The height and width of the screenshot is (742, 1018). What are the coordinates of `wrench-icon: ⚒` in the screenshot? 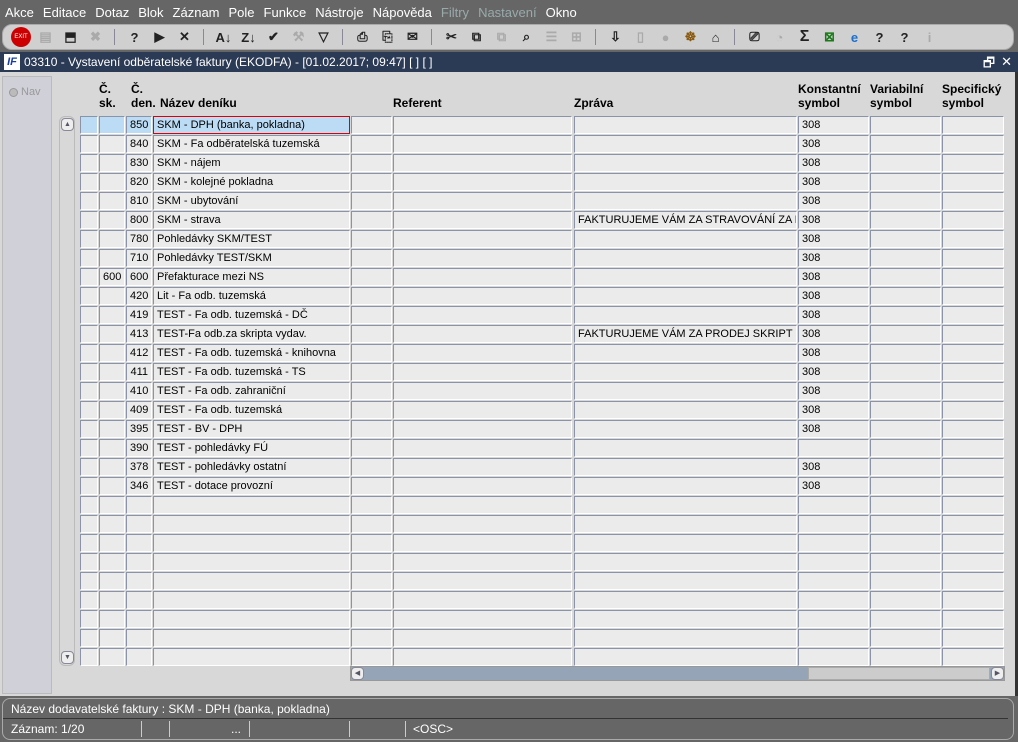 It's located at (298, 37).